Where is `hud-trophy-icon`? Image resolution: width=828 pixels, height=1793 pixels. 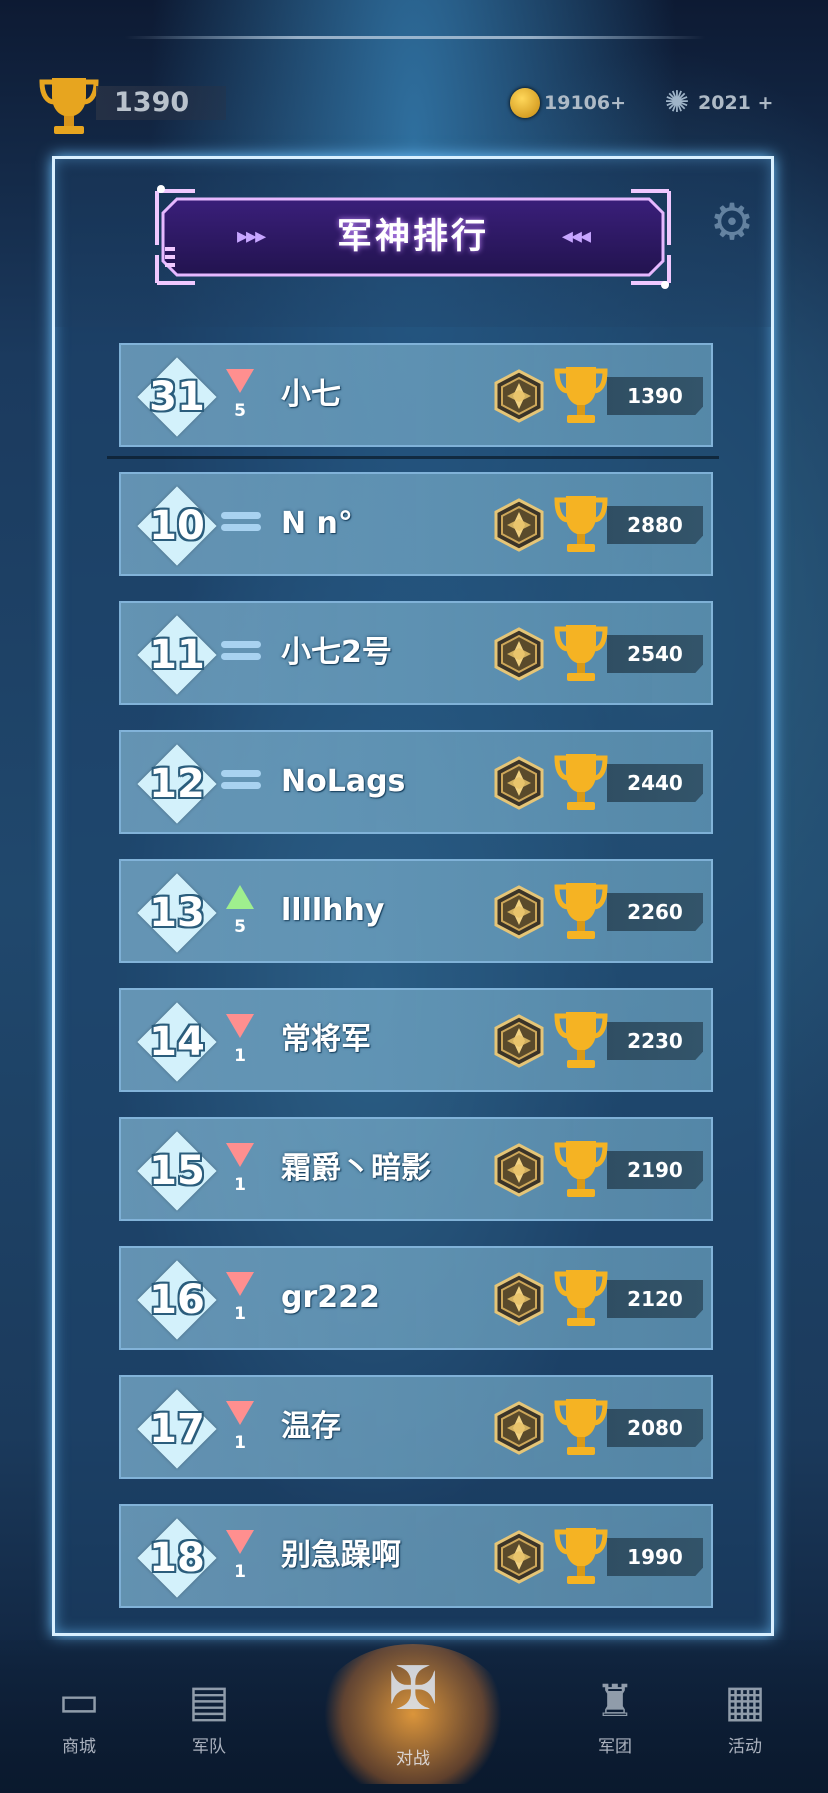
hud-trophy-icon is located at coordinates (69, 106).